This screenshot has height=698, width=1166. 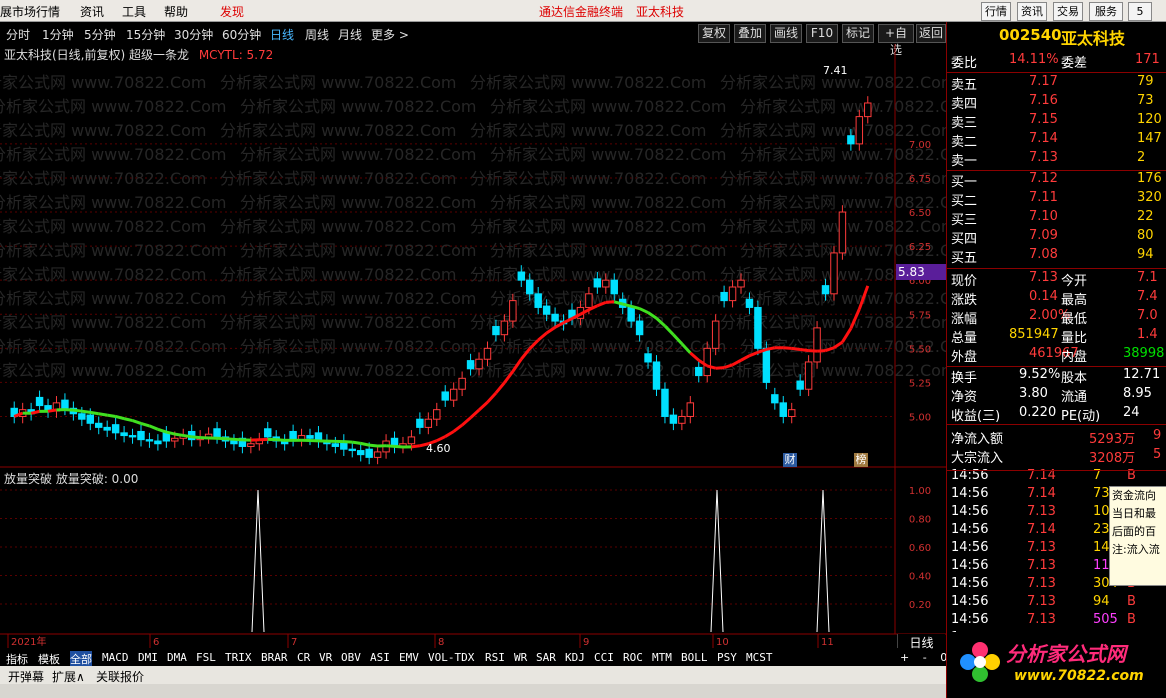 I want to click on finance-marker: 财, so click(x=790, y=460).